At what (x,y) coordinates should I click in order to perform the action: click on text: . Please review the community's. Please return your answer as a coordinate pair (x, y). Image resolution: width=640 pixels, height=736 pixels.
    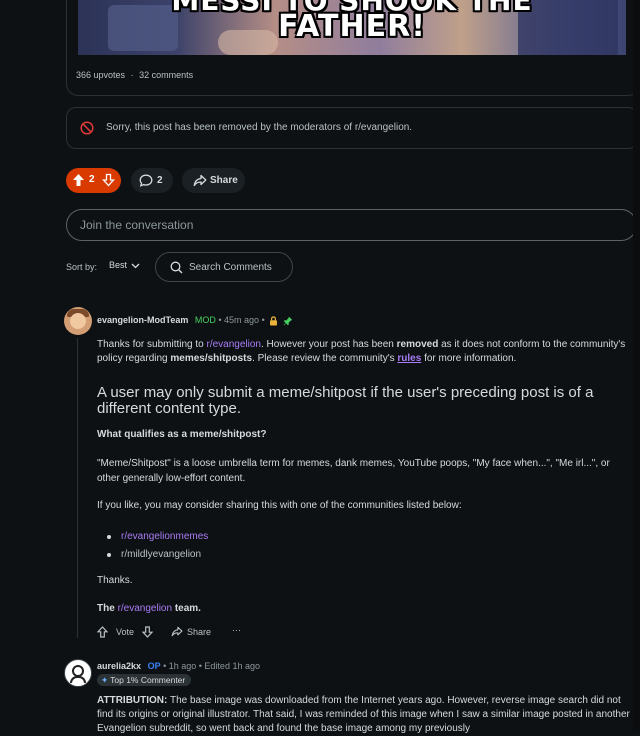
    Looking at the image, I should click on (325, 358).